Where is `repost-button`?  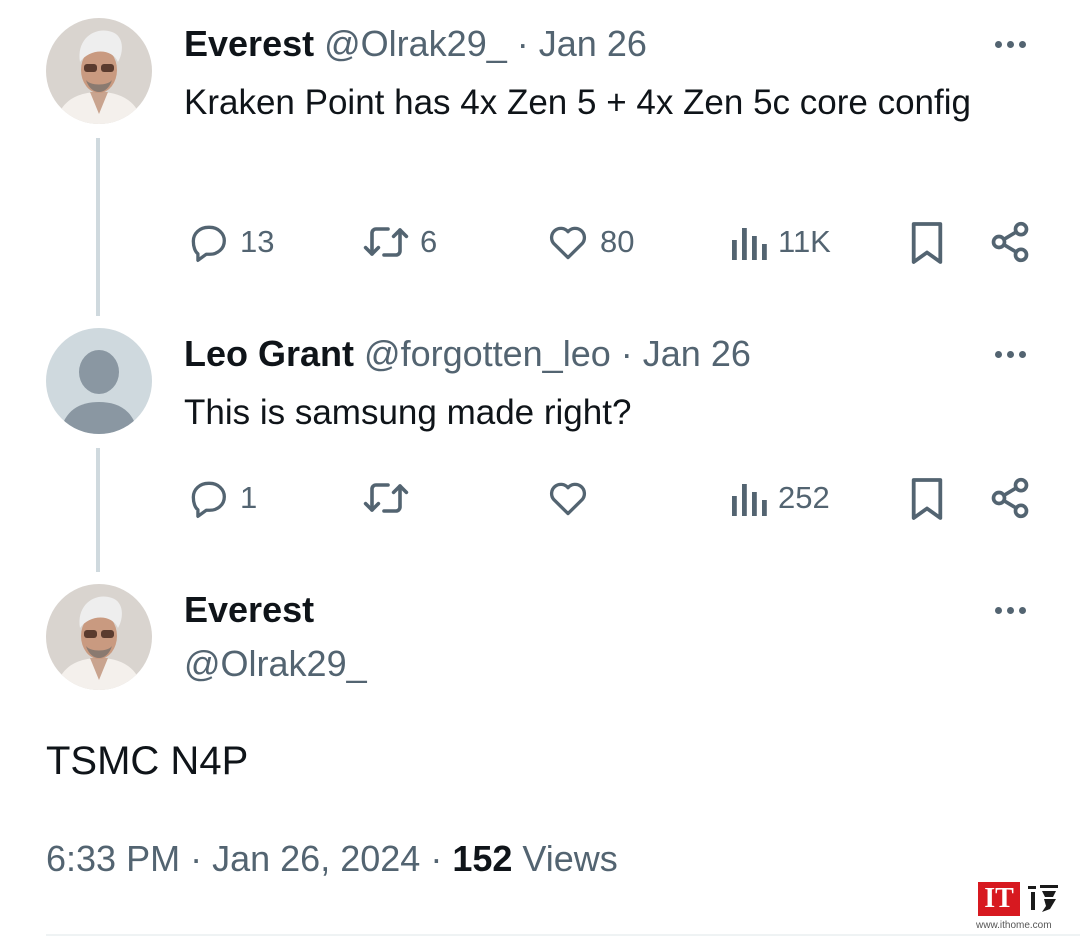
repost-button is located at coordinates (391, 498).